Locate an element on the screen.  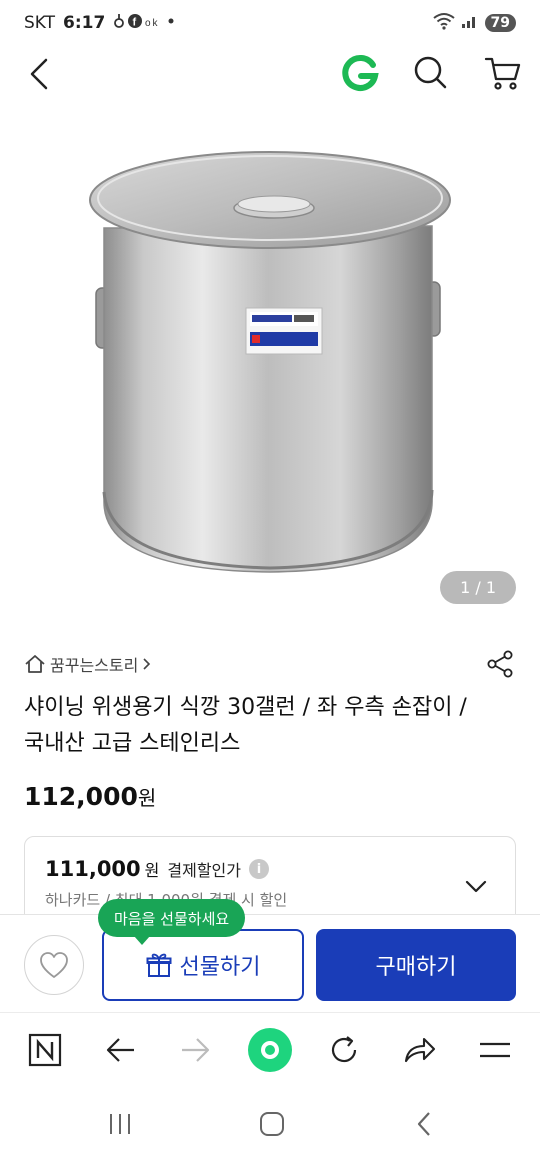
recent-apps-button is located at coordinates (120, 1124).